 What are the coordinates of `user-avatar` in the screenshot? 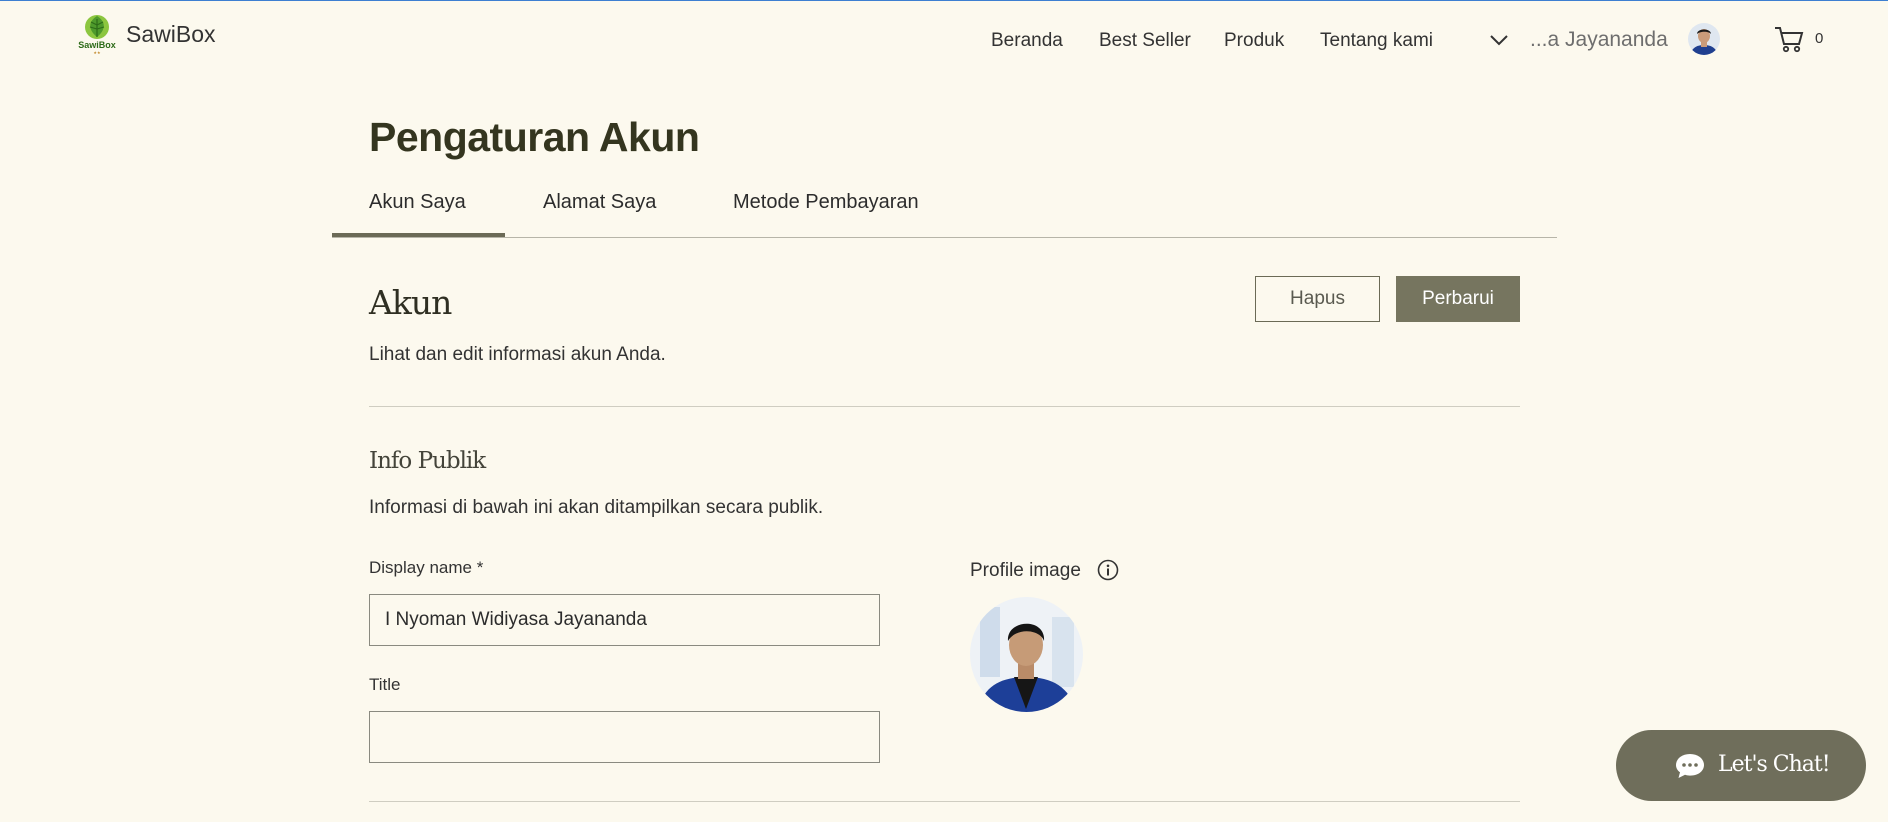 It's located at (1704, 39).